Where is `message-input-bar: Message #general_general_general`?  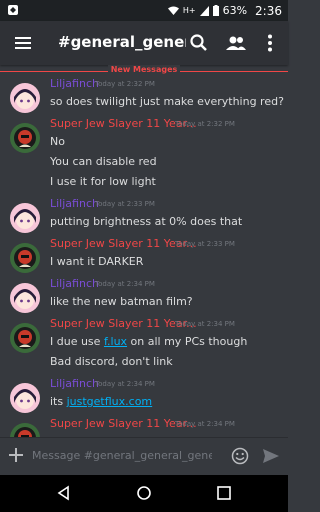
message-input-bar: Message #general_general_general is located at coordinates (144, 456).